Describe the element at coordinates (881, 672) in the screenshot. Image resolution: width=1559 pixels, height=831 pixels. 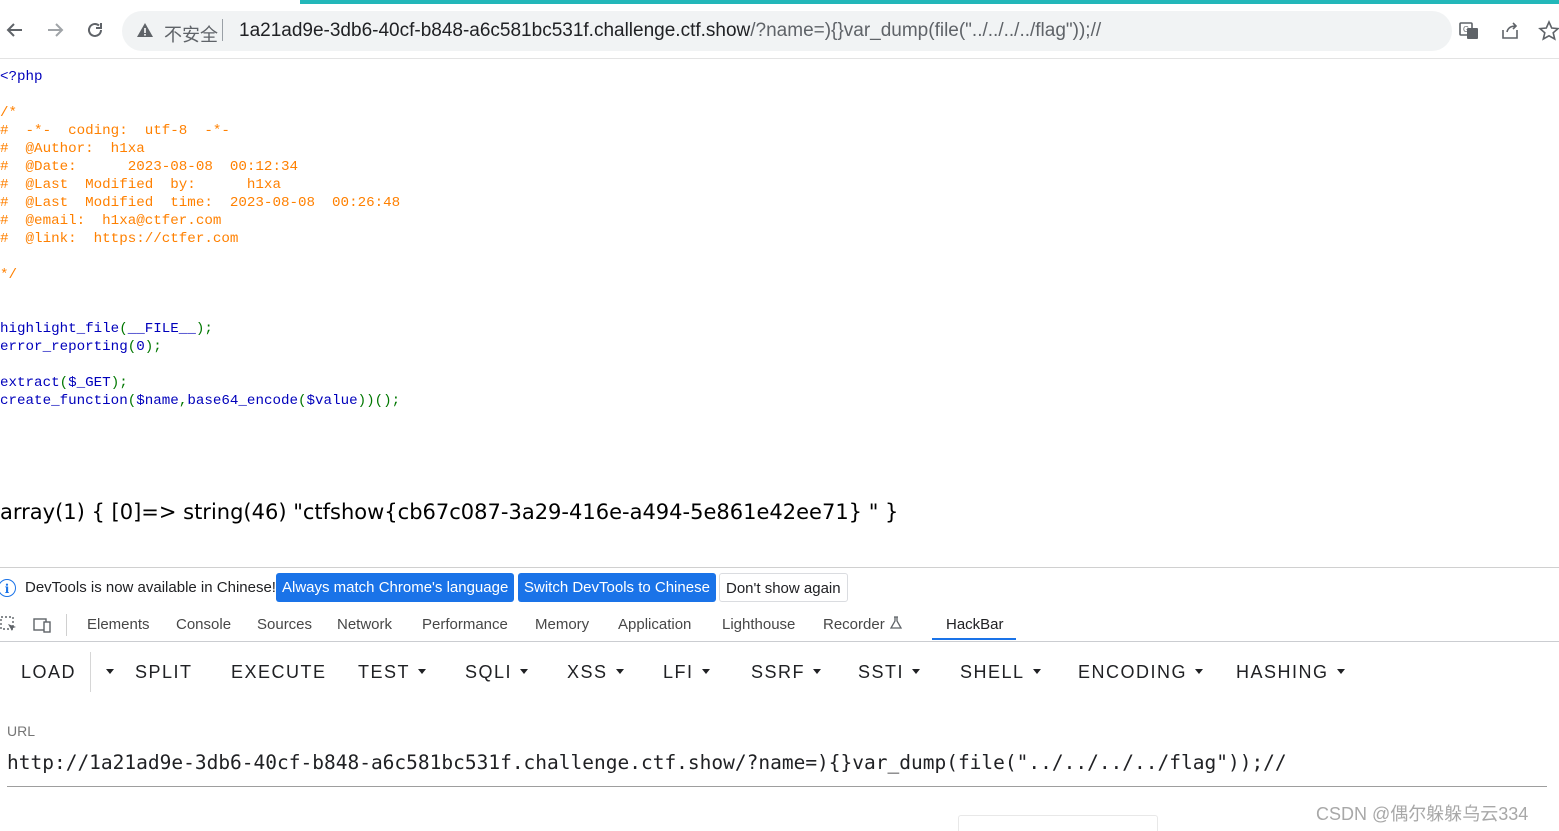
I see `hackbar-ssti-label: SSTI` at that location.